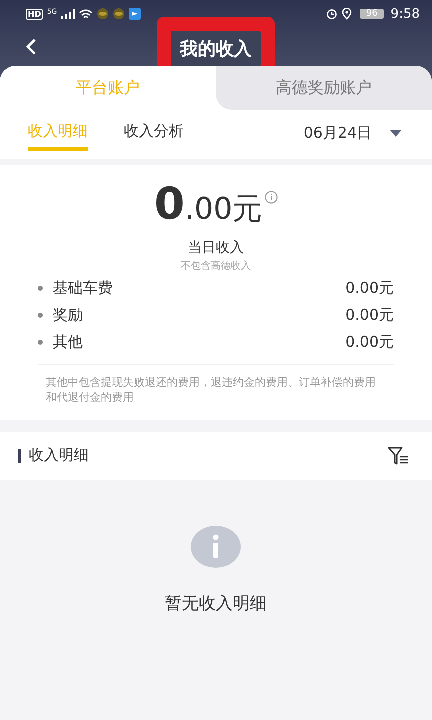 This screenshot has height=720, width=432. I want to click on daily-income-label: 当日收入, so click(216, 248).